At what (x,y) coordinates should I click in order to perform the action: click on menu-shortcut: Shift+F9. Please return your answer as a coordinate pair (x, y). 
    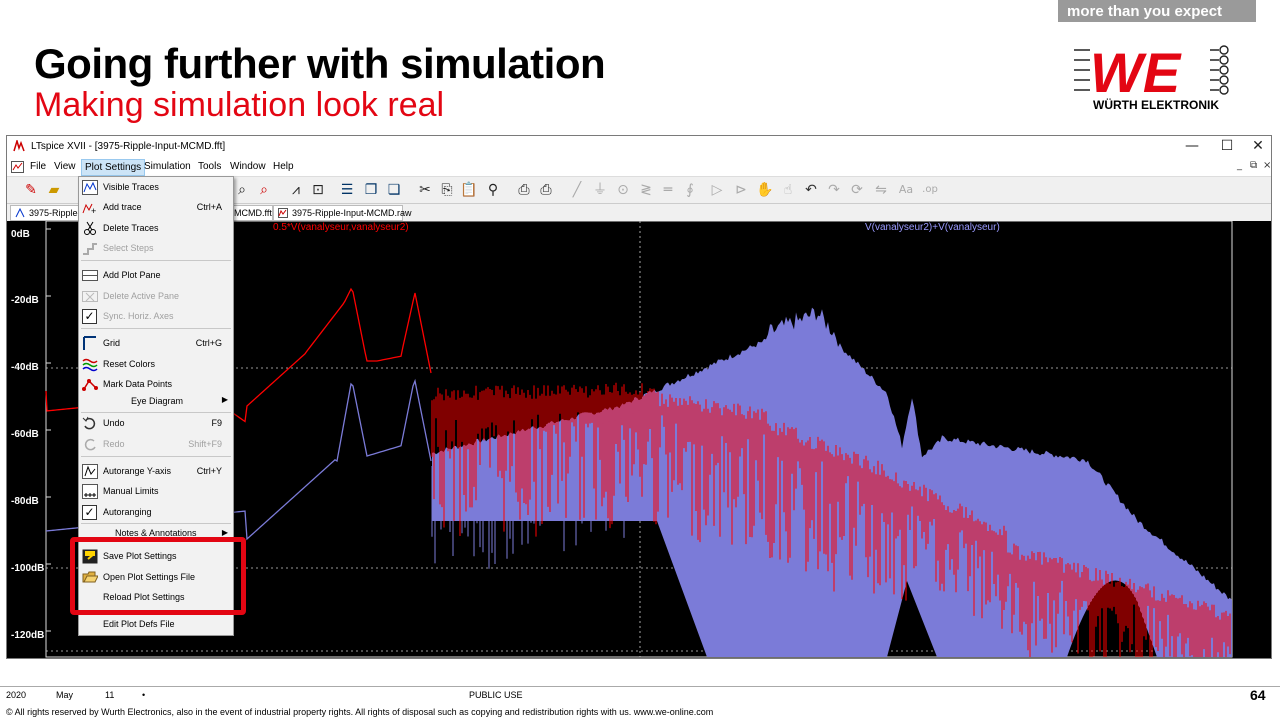
    Looking at the image, I should click on (205, 444).